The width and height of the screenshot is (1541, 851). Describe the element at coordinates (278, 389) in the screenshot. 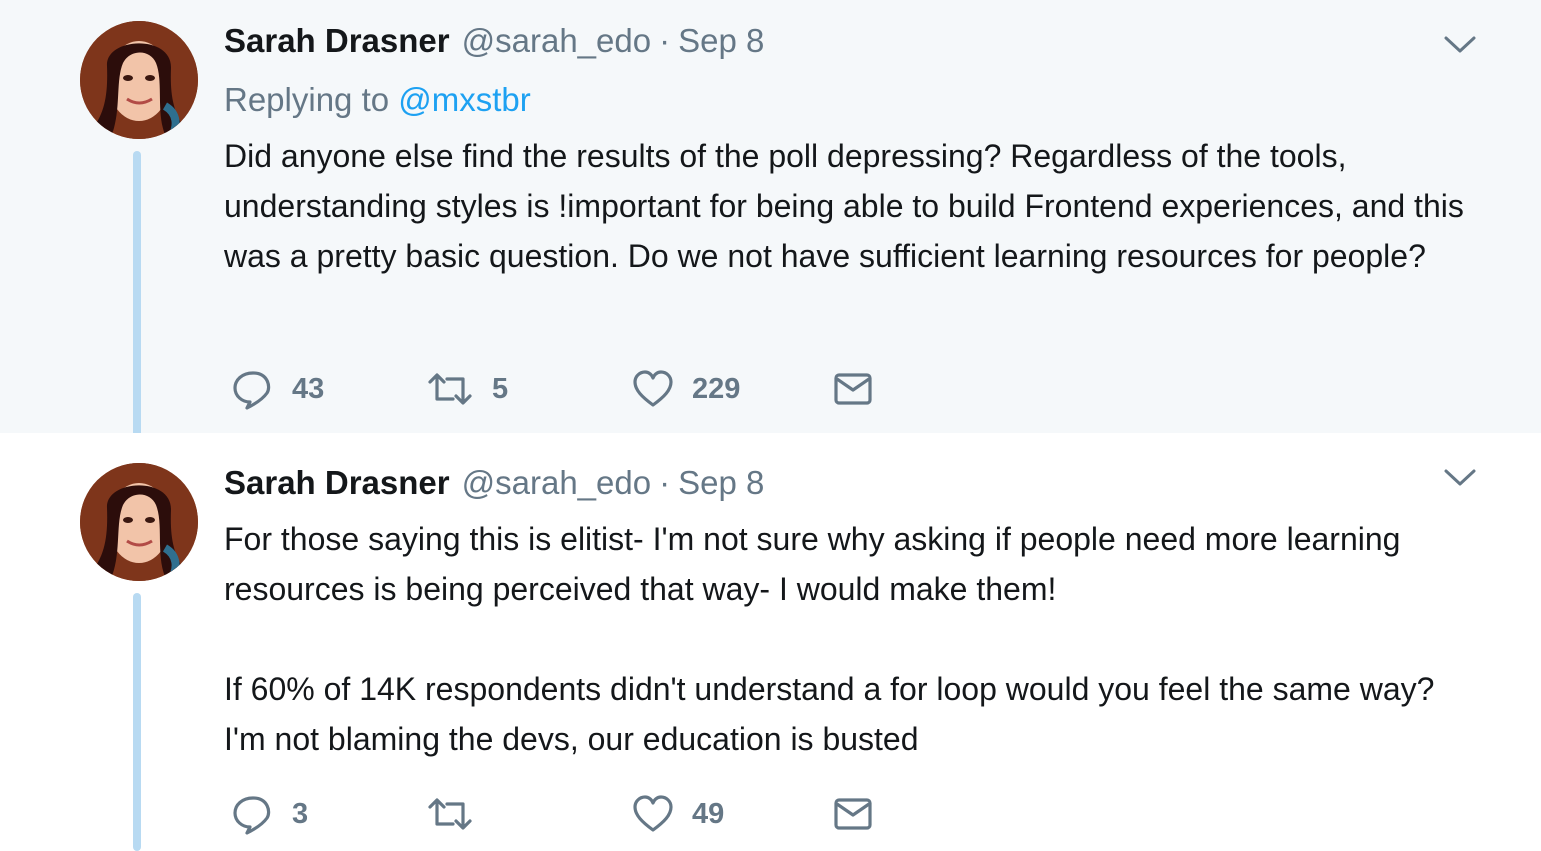

I see `reply-button: 43` at that location.